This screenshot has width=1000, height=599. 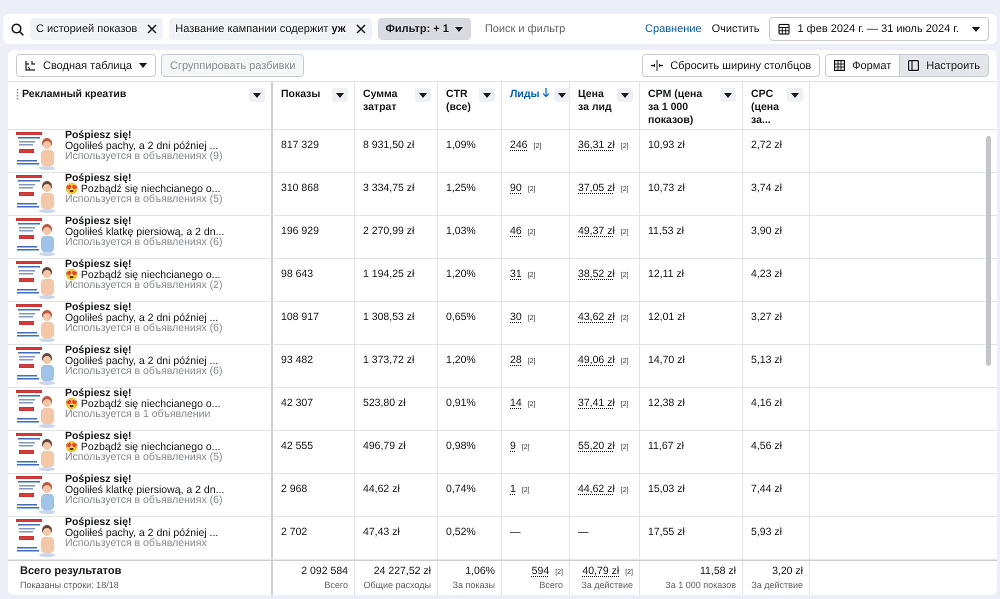 What do you see at coordinates (74, 94) in the screenshot?
I see `column-label: Рекламный креатив` at bounding box center [74, 94].